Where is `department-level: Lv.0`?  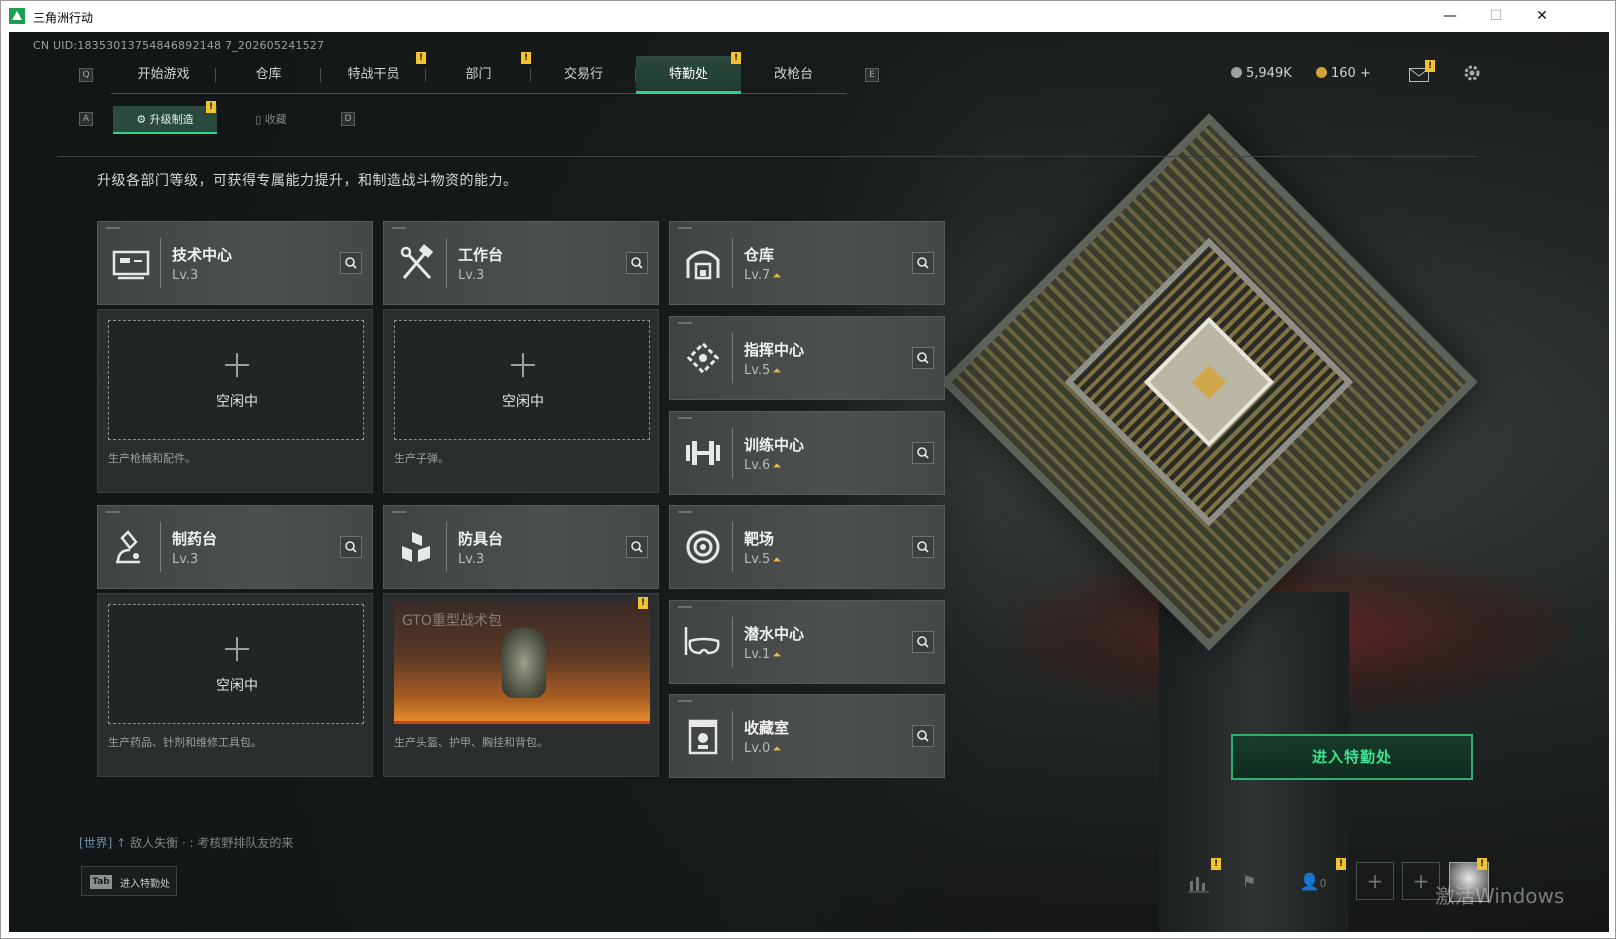 department-level: Lv.0 is located at coordinates (757, 748).